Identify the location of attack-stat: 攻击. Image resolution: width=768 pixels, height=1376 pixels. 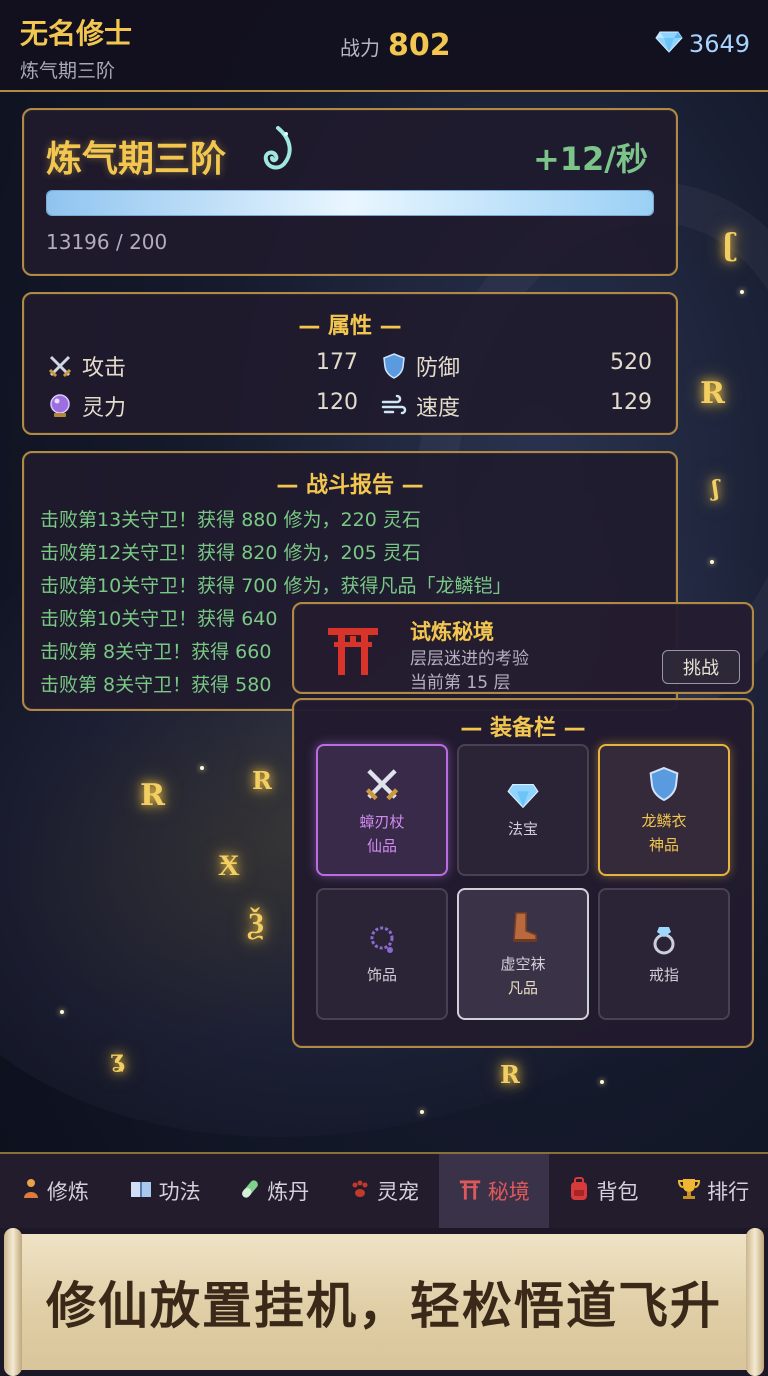
(86, 366).